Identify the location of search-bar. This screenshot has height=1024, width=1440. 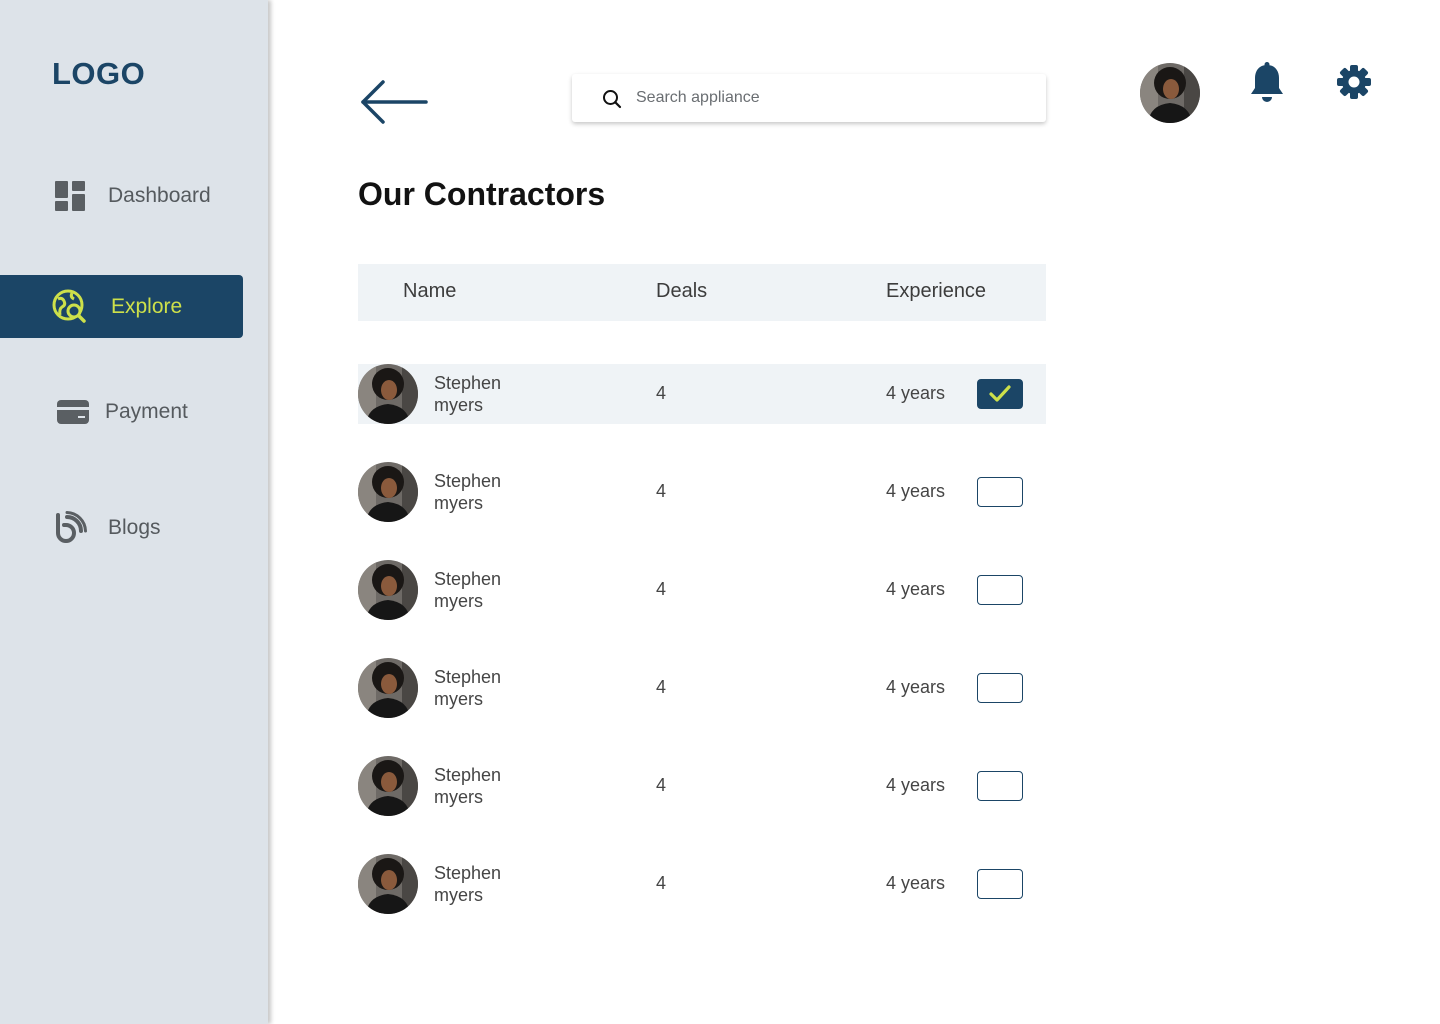
(809, 98).